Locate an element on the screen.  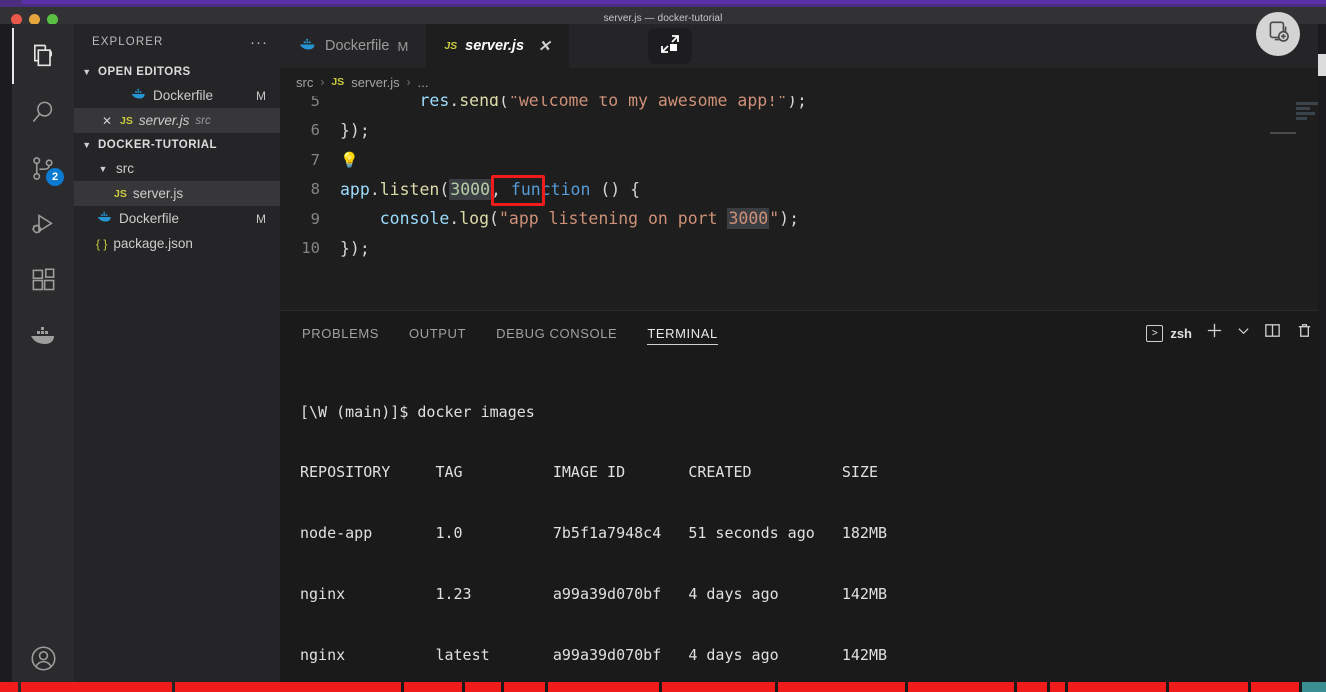
code-line-6: 6 }); is located at coordinates (803, 131).